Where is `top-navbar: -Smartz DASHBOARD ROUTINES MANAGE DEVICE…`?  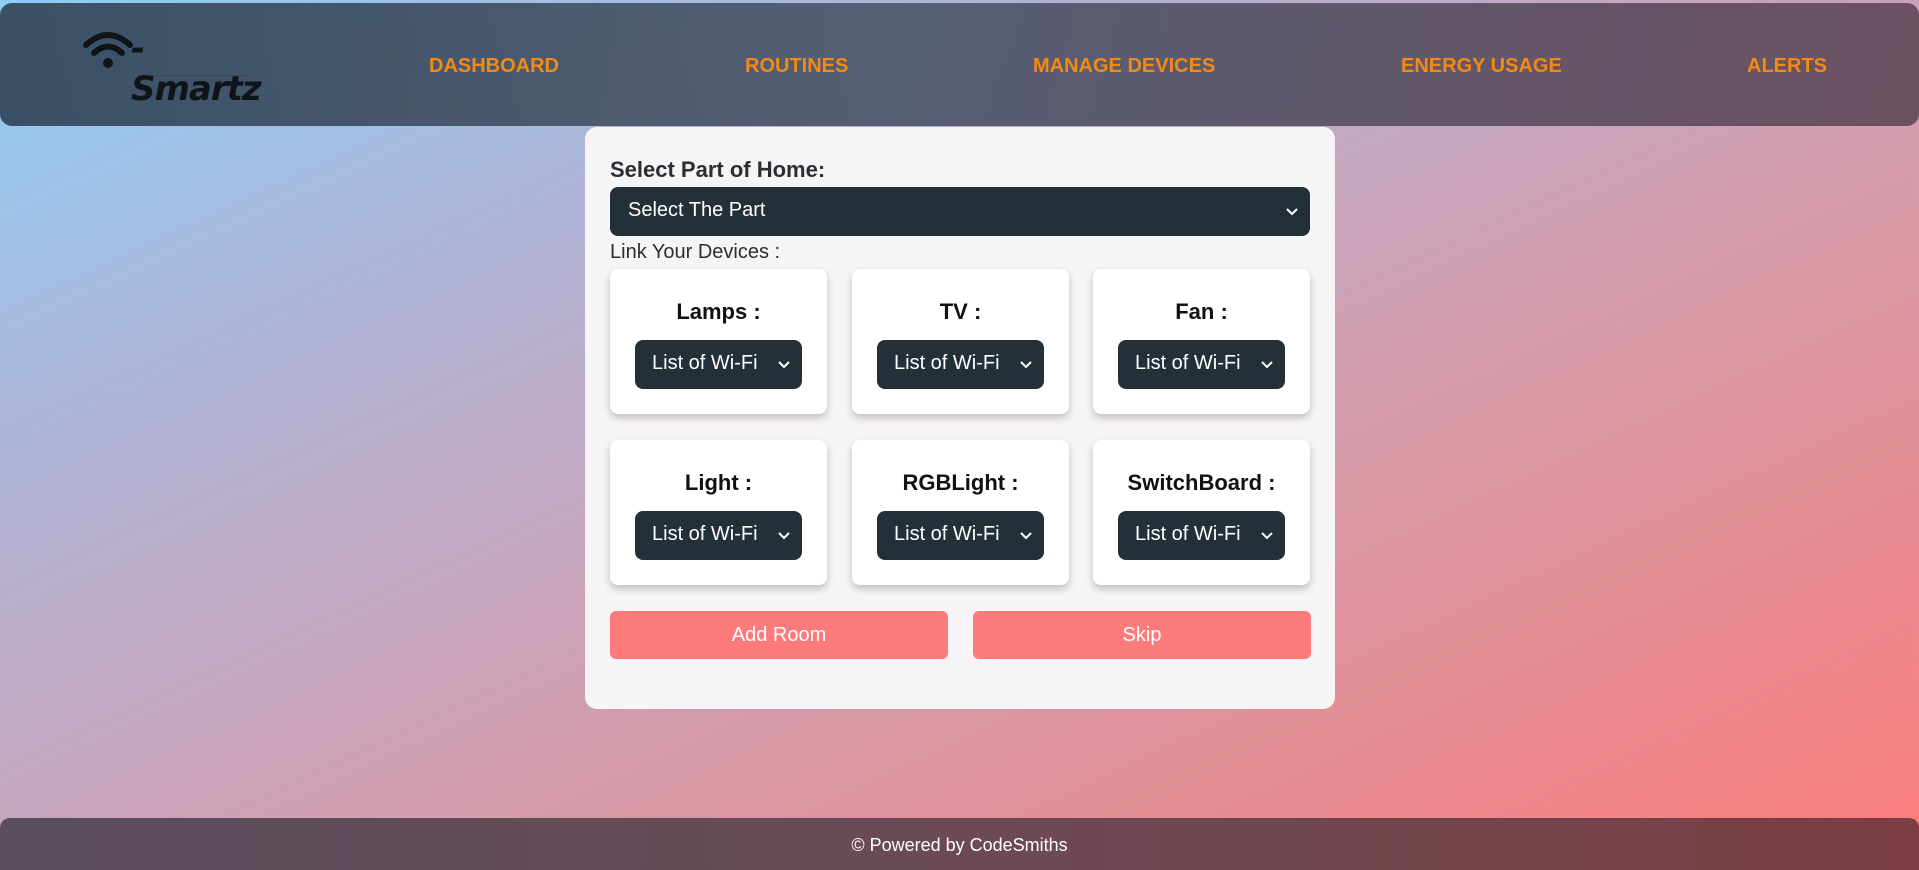
top-navbar: -Smartz DASHBOARD ROUTINES MANAGE DEVICE… is located at coordinates (959, 64).